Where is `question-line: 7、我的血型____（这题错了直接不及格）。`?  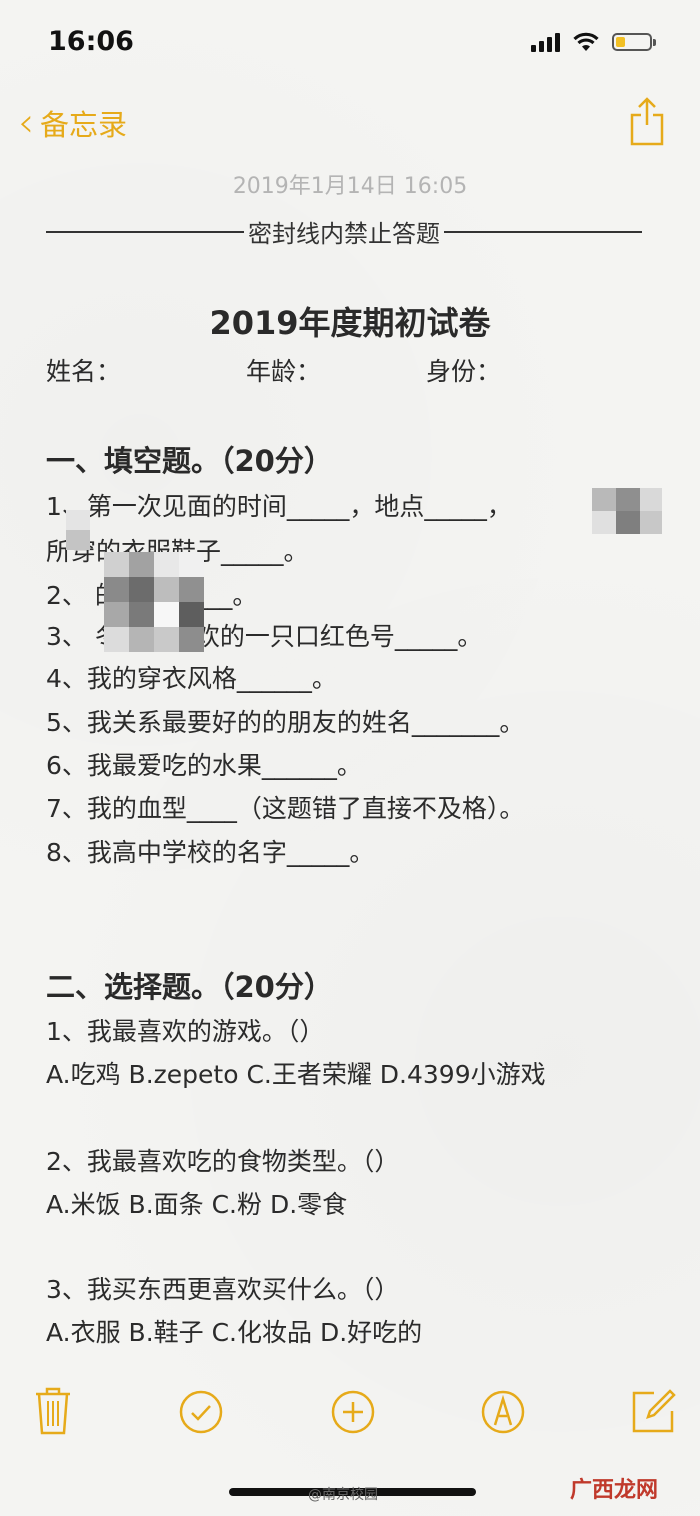 question-line: 7、我的血型____（这题错了直接不及格）。 is located at coordinates (285, 808).